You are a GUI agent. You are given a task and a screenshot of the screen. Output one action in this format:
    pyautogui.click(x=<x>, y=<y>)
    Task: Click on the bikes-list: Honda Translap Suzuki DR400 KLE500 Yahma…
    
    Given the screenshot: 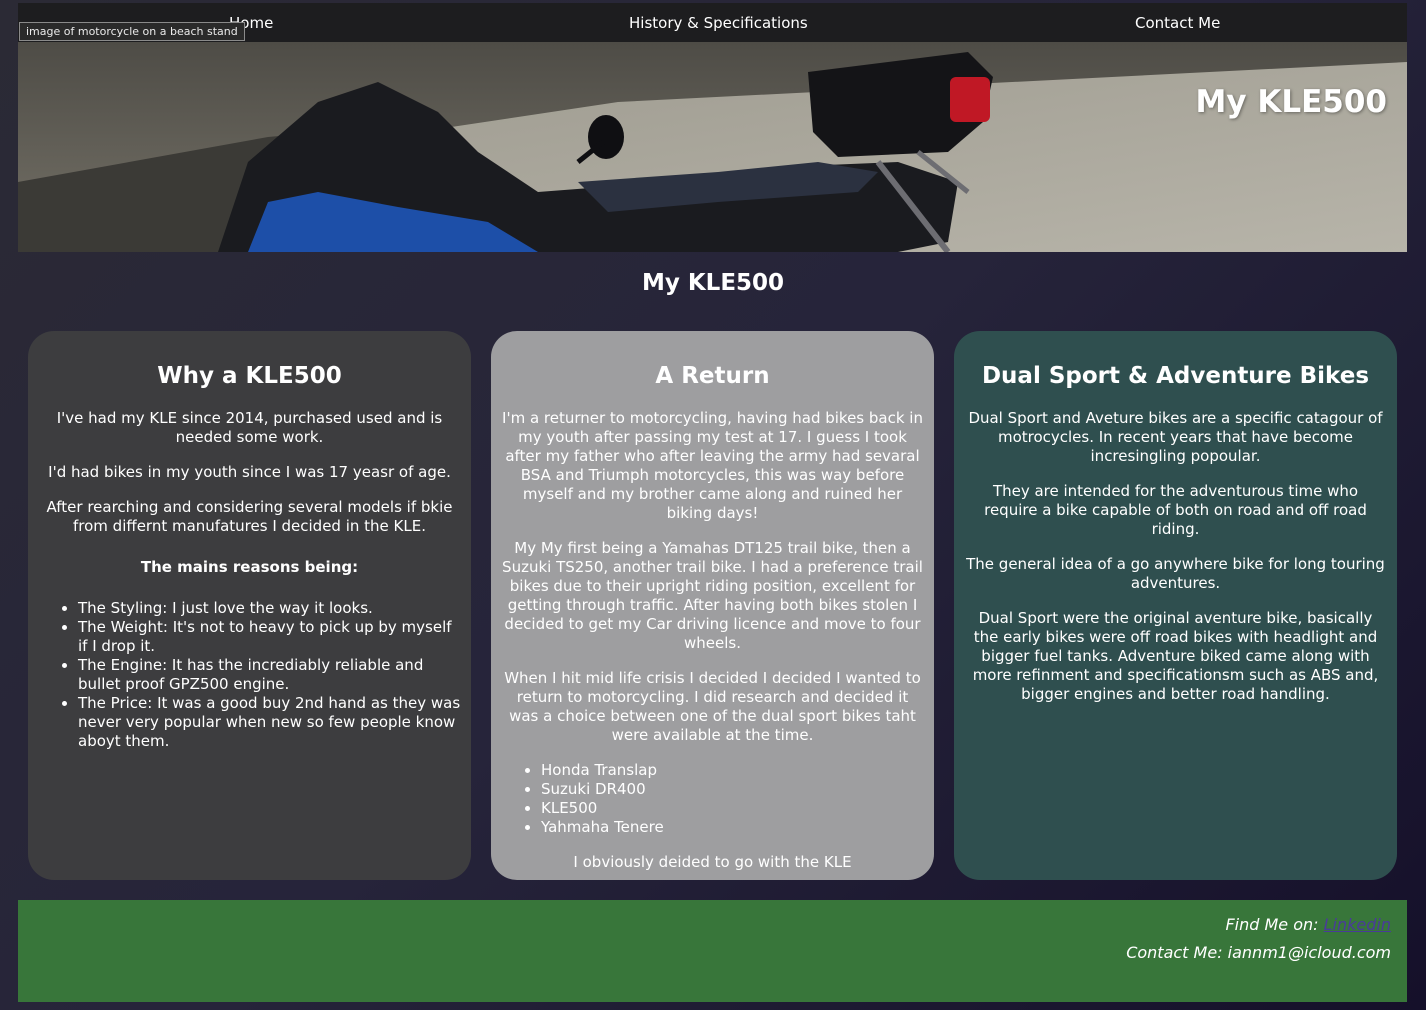 What is the action you would take?
    pyautogui.click(x=712, y=799)
    